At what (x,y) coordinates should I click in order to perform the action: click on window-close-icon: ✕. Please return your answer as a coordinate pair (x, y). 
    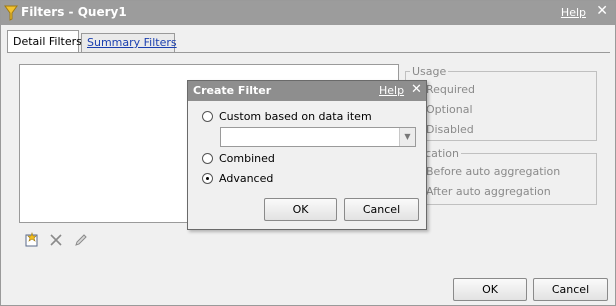
    Looking at the image, I should click on (602, 11).